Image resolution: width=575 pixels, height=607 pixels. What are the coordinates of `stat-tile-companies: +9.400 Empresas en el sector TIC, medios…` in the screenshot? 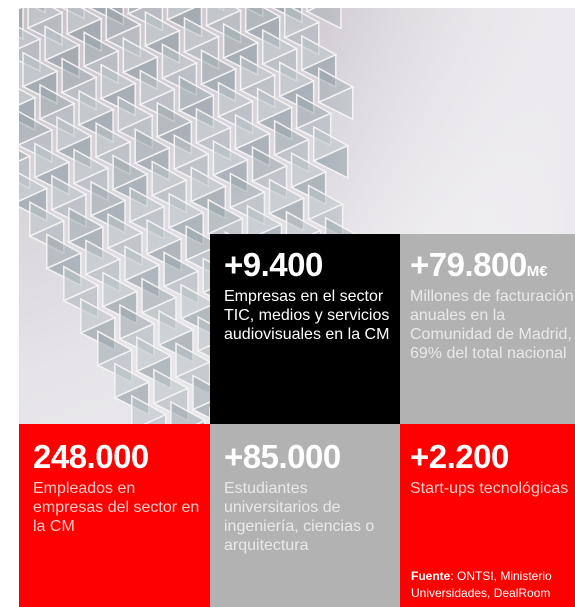 It's located at (305, 329).